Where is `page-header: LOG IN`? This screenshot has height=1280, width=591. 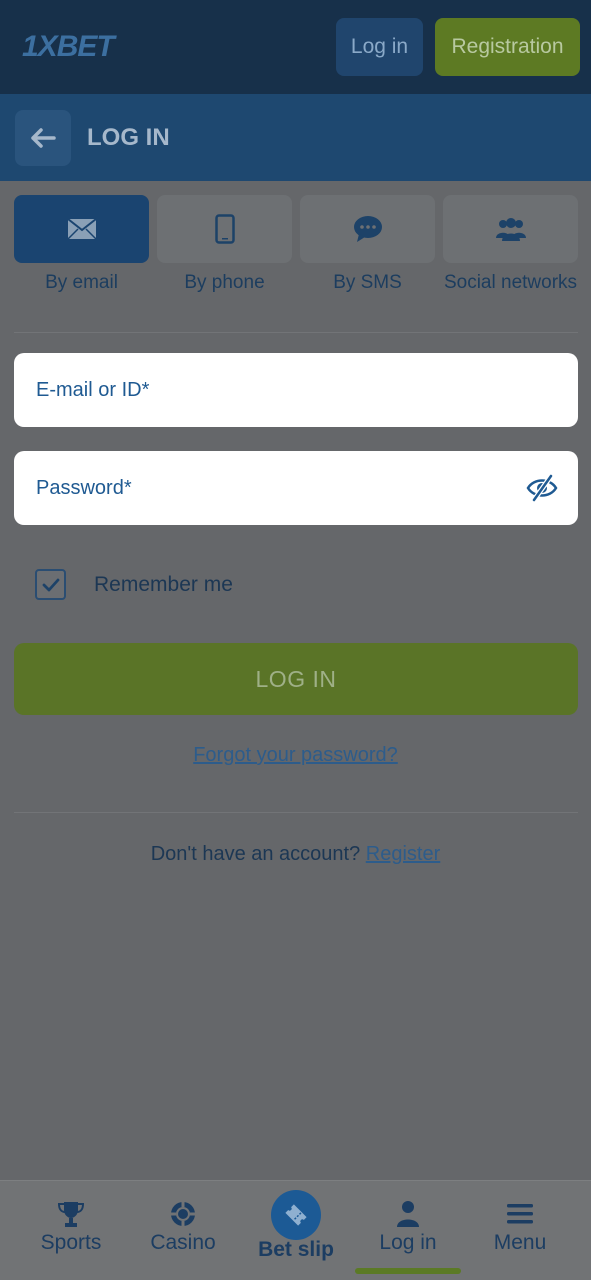
page-header: LOG IN is located at coordinates (295, 137).